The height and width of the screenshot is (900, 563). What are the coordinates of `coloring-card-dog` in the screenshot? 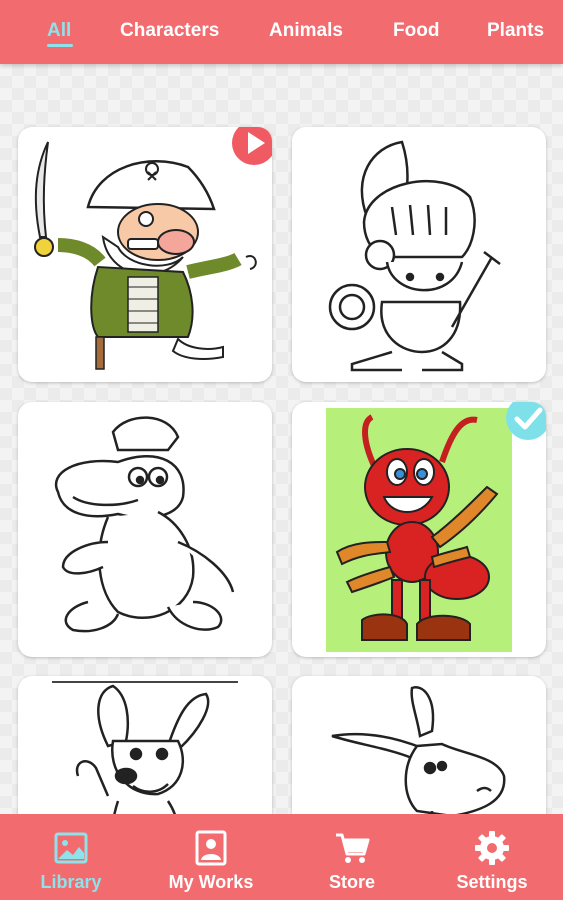 It's located at (145, 745).